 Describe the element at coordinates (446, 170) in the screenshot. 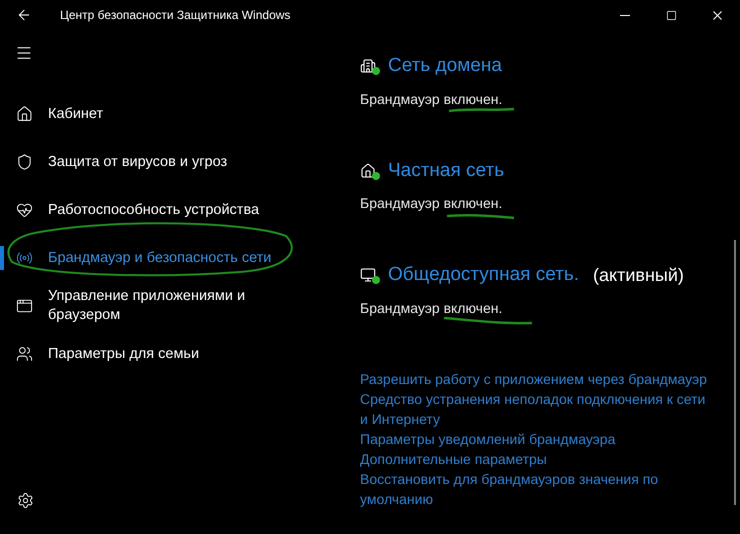

I see `network-link: Частная сеть` at that location.